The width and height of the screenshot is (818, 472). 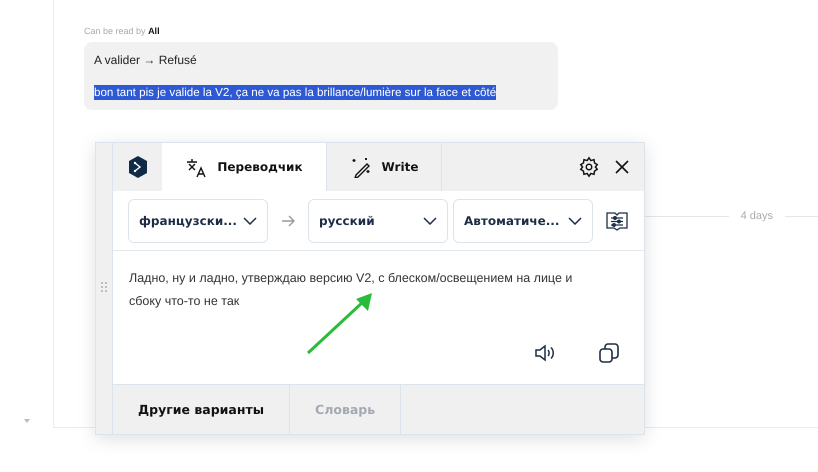 I want to click on settings-button, so click(x=589, y=167).